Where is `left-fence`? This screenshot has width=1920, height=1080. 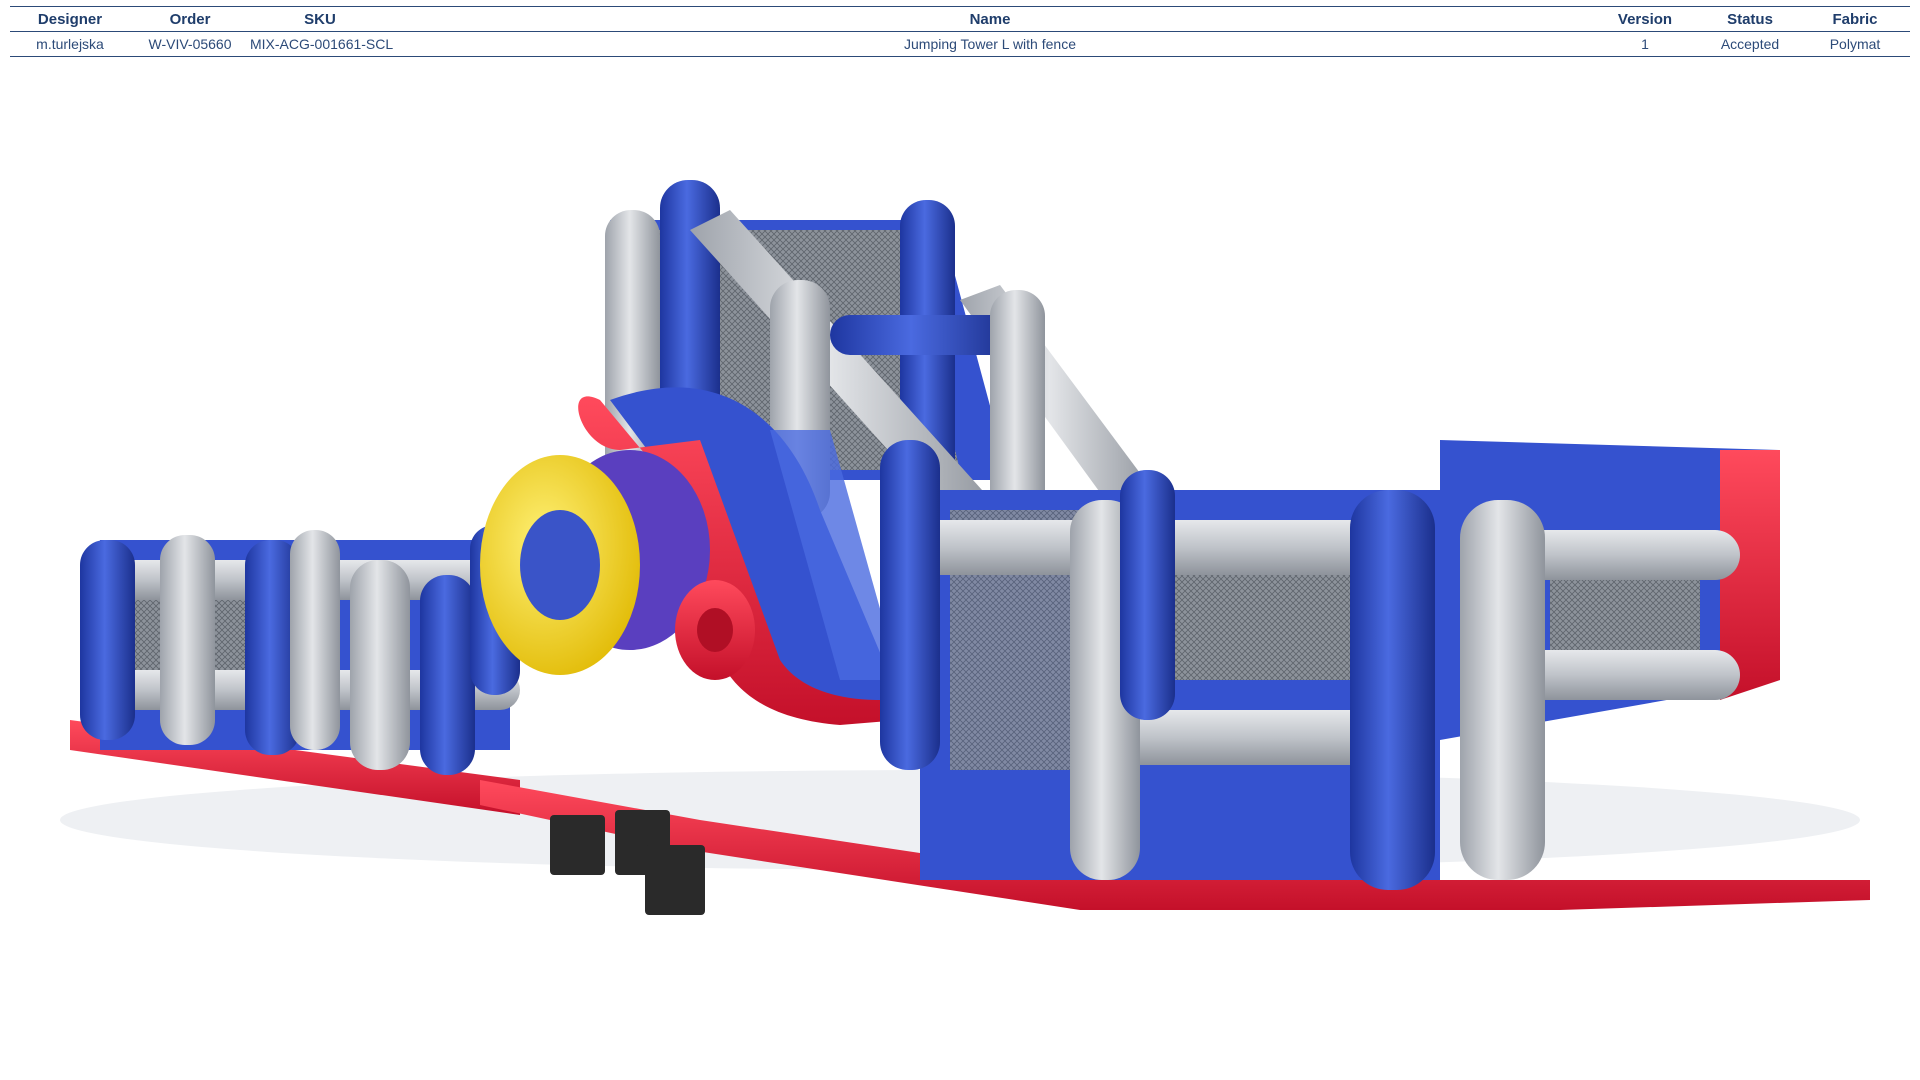
left-fence is located at coordinates (295, 670).